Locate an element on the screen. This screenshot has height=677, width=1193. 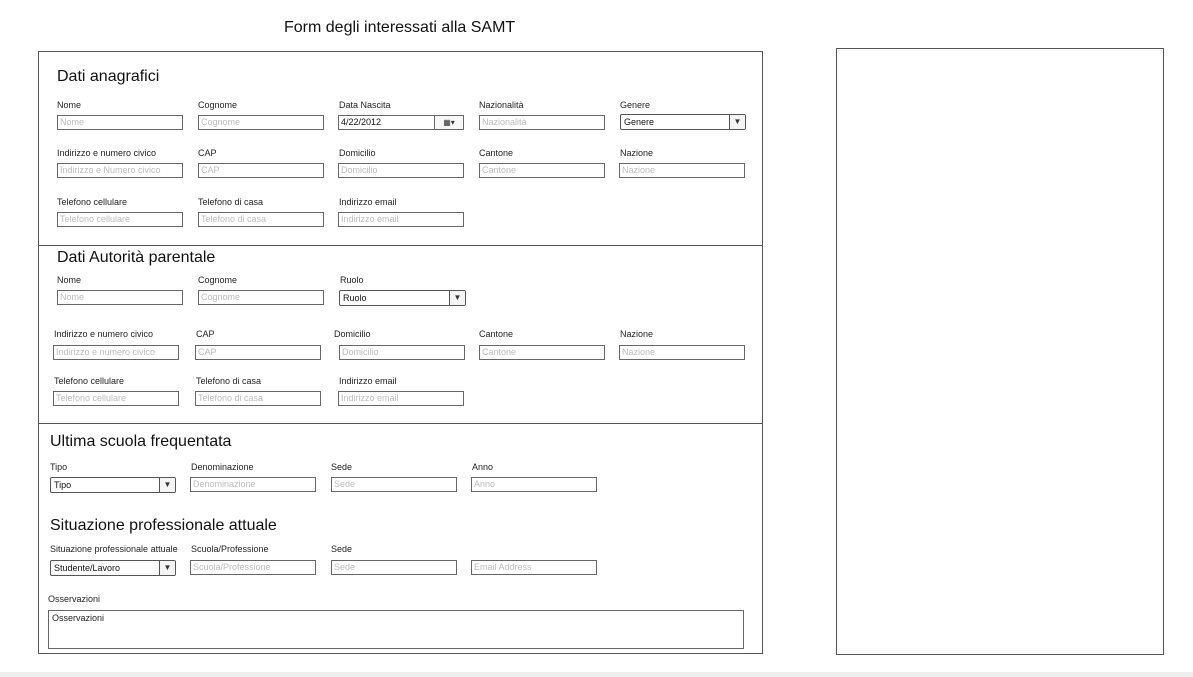
email-label: Indirizzo email is located at coordinates (368, 202).